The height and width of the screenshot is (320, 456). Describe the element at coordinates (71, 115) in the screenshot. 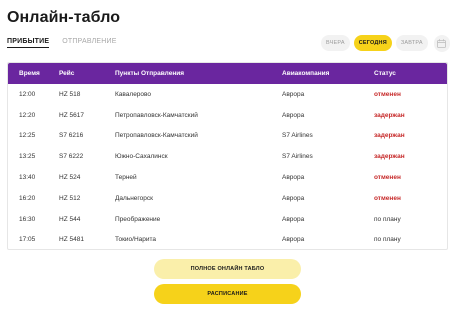

I see `row-flight: HZ 5617` at that location.